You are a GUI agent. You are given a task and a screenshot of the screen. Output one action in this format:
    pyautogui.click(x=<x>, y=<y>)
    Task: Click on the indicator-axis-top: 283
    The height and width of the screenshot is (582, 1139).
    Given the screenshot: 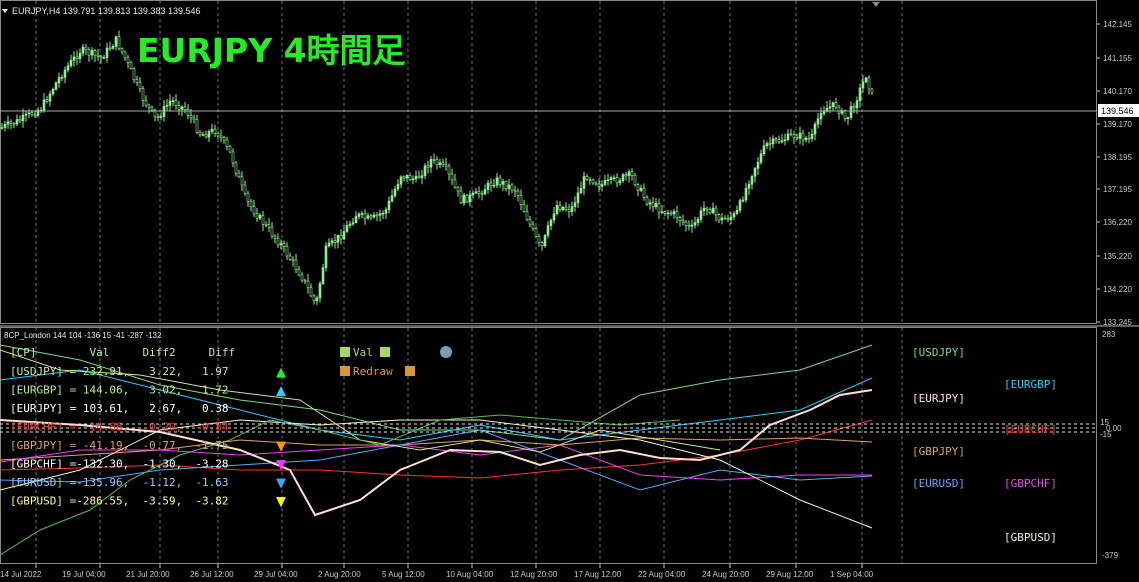 What is the action you would take?
    pyautogui.click(x=1109, y=334)
    